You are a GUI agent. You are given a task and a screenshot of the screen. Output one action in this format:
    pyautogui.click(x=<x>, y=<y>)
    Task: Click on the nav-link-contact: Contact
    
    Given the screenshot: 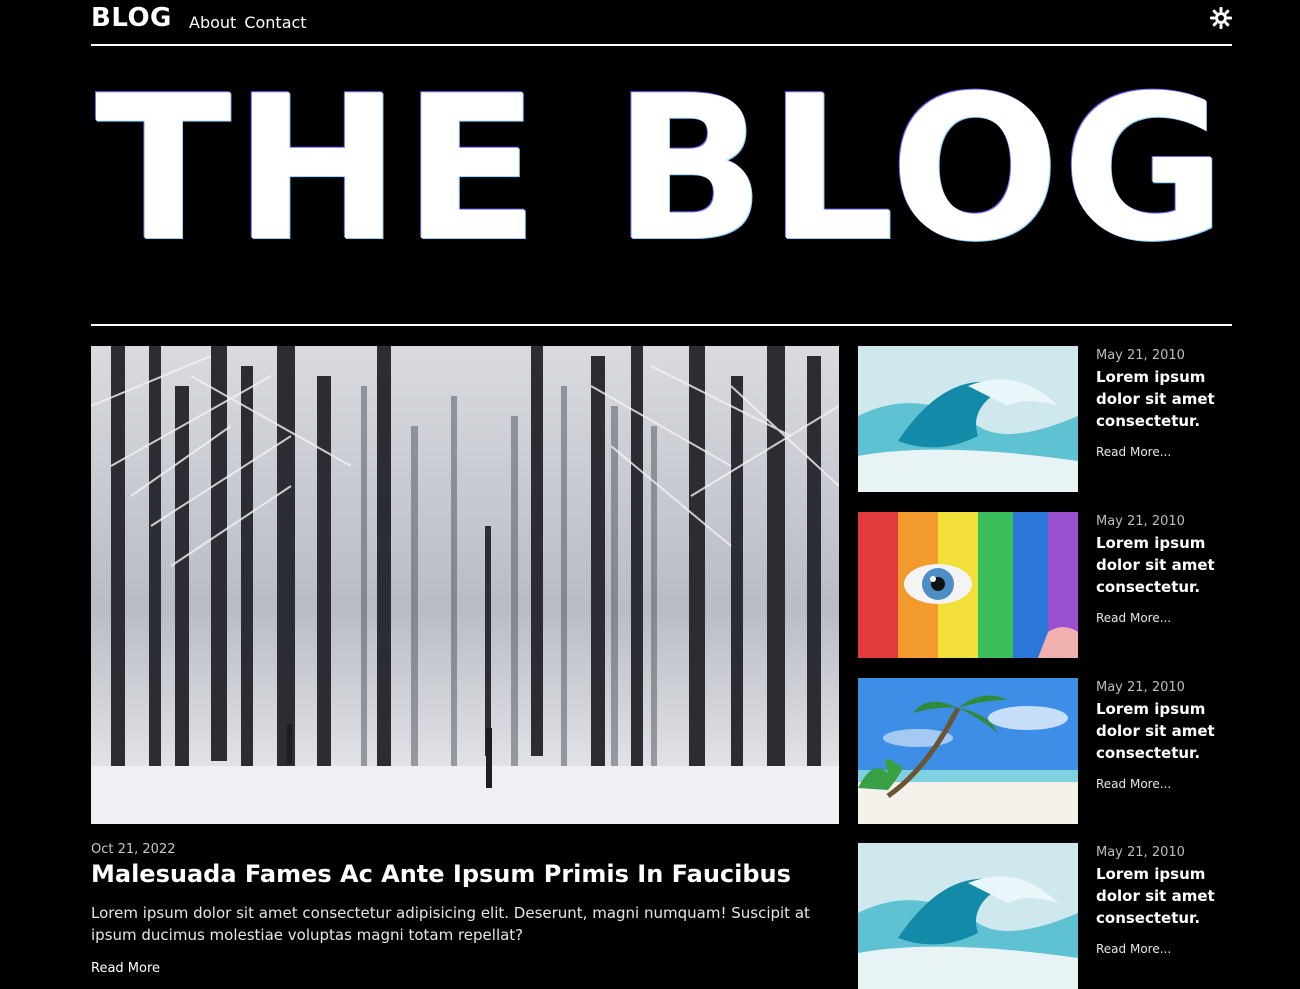 What is the action you would take?
    pyautogui.click(x=275, y=22)
    